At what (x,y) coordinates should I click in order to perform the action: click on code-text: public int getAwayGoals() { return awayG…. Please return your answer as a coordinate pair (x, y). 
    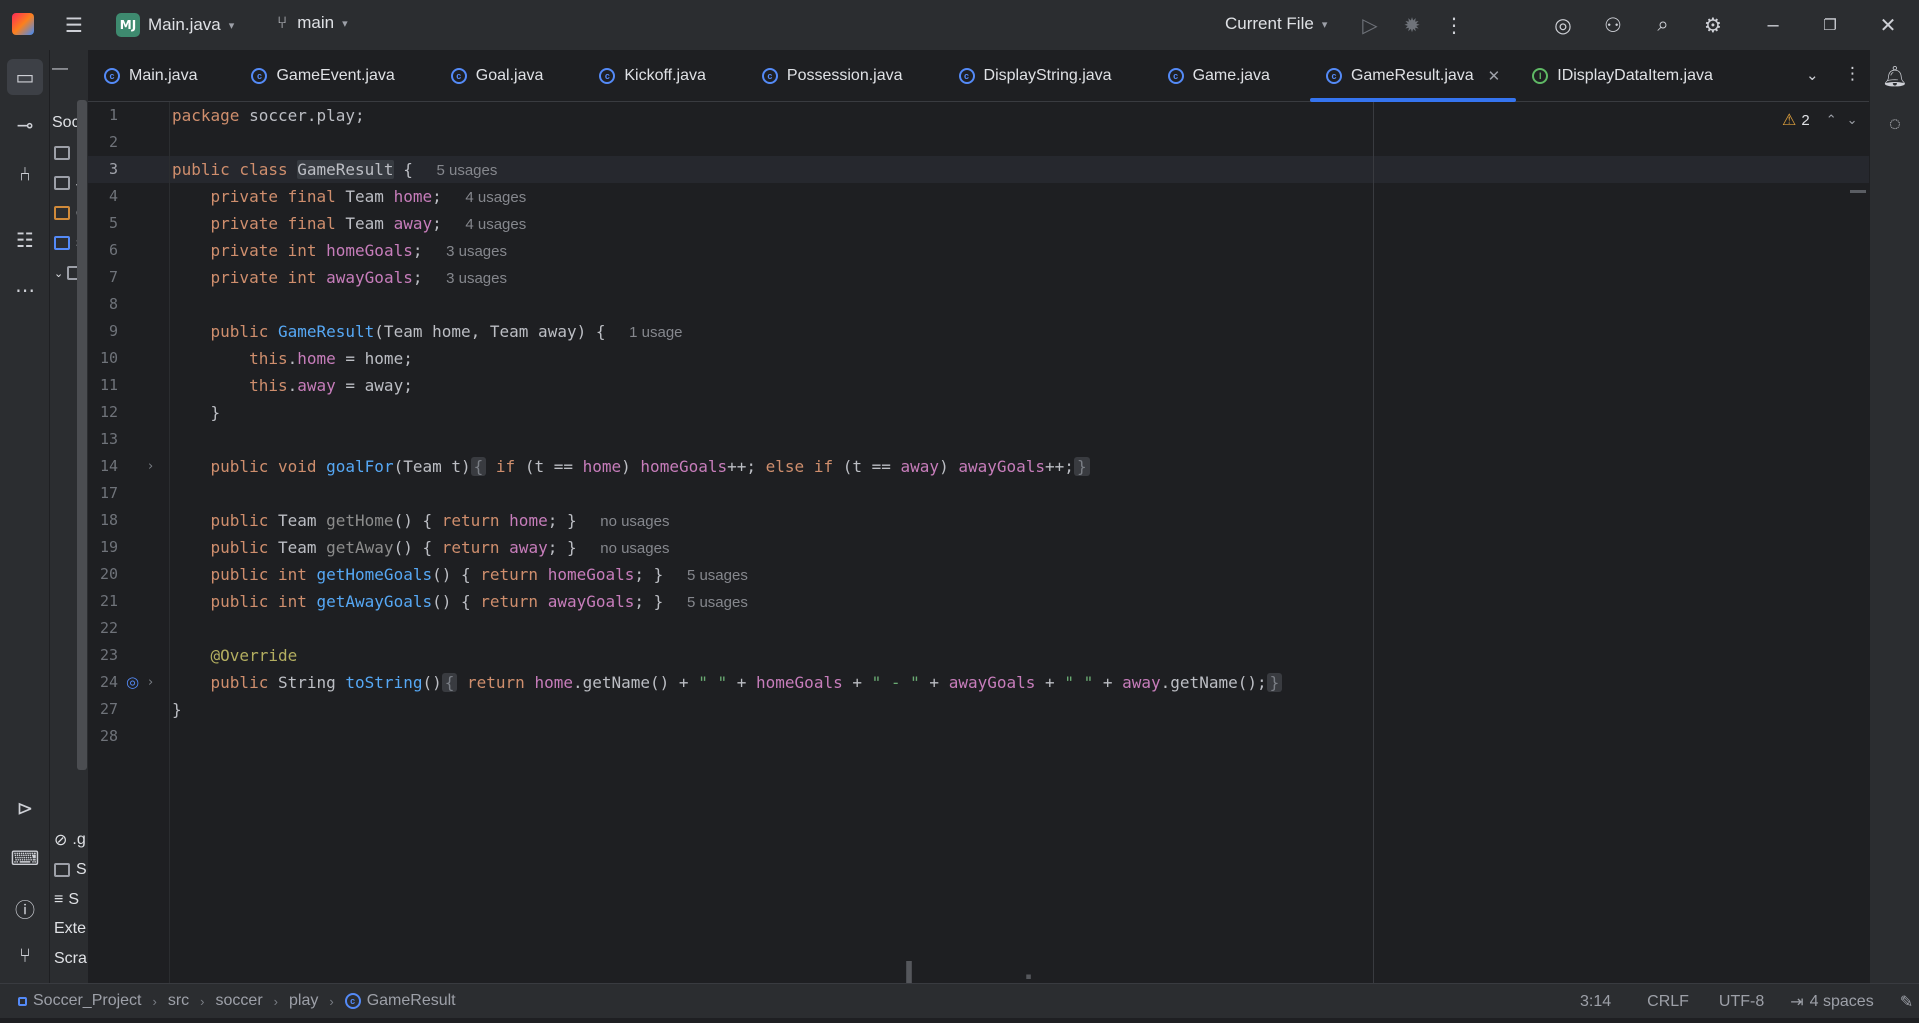
    Looking at the image, I should click on (479, 601).